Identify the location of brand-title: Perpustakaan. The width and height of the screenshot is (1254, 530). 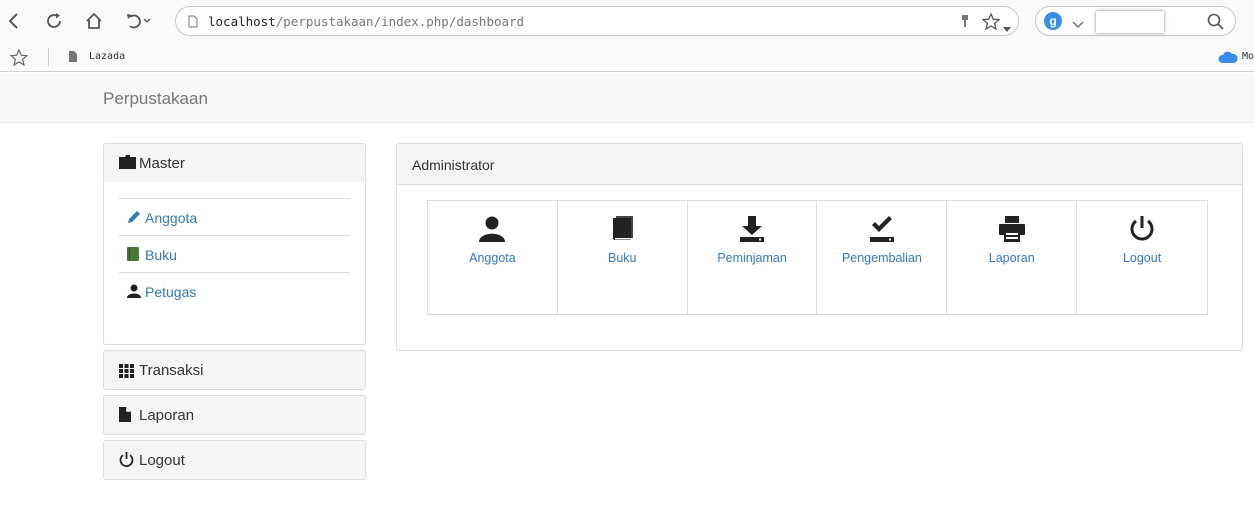
(155, 99).